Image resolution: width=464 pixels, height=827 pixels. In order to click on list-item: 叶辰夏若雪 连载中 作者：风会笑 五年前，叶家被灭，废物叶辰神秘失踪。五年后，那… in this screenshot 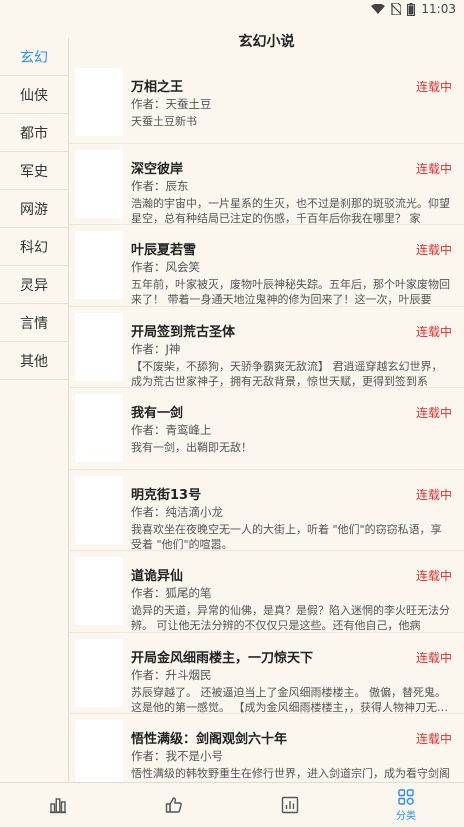, I will do `click(266, 266)`.